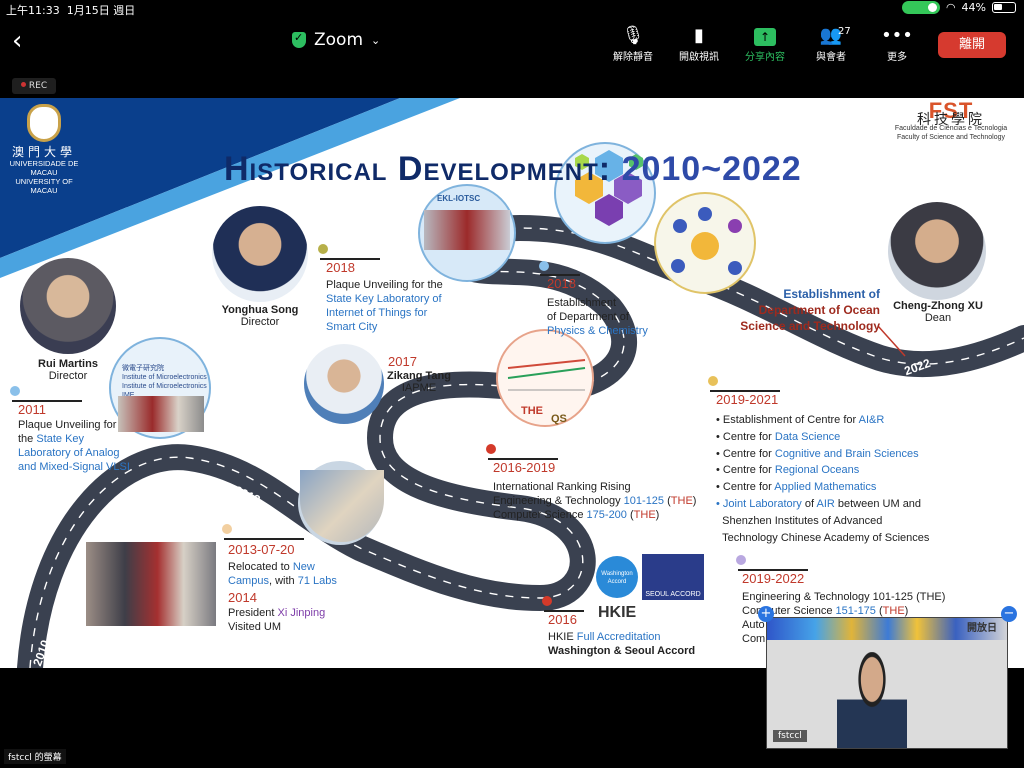 The image size is (1024, 768). Describe the element at coordinates (958, 7) in the screenshot. I see `status-right: ◠ 44%` at that location.